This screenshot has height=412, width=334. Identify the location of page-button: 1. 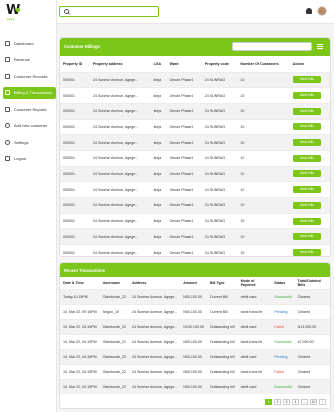
(268, 402).